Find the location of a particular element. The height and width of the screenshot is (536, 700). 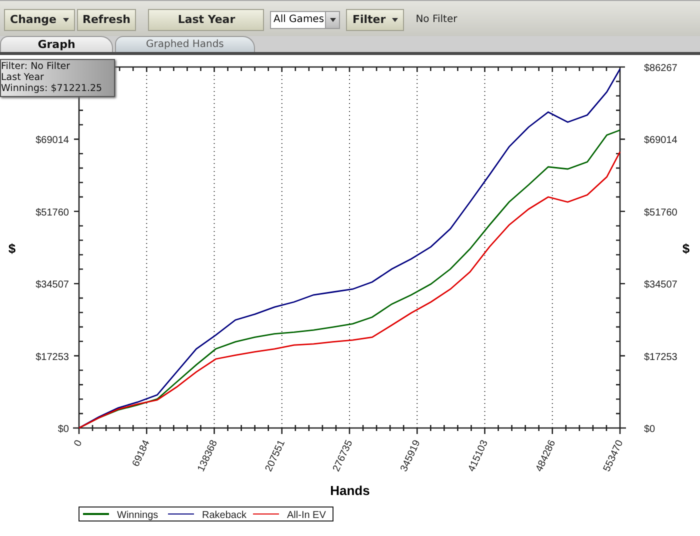

legend-label: All-In EV is located at coordinates (306, 515).